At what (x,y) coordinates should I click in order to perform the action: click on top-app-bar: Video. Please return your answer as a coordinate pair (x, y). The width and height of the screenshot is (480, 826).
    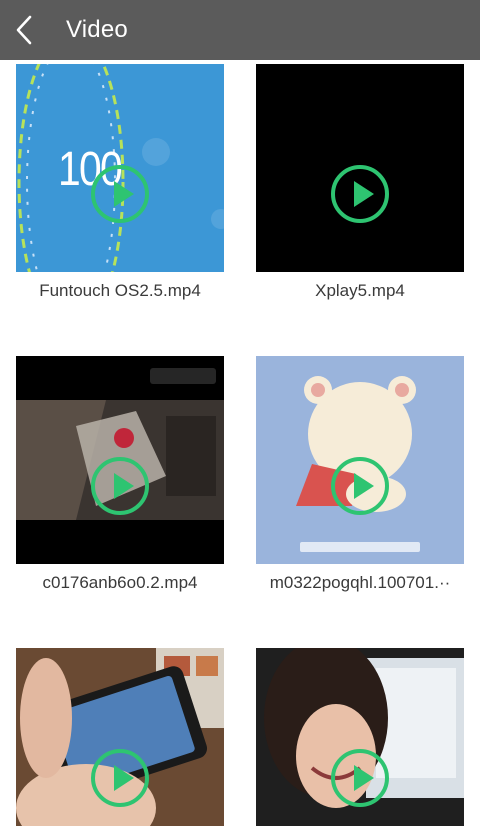
    Looking at the image, I should click on (240, 30).